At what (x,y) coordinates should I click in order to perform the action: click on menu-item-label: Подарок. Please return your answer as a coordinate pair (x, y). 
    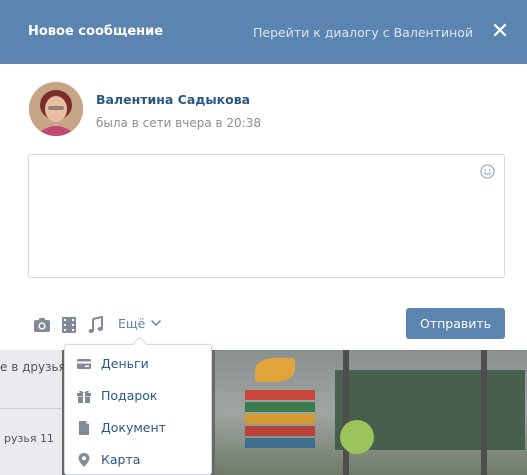
    Looking at the image, I should click on (129, 395).